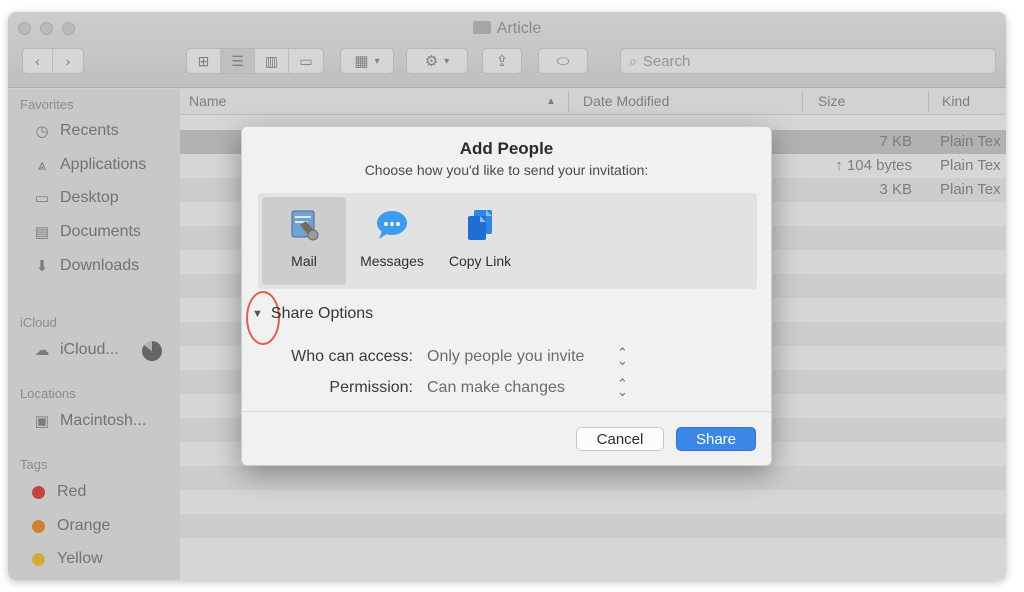 The height and width of the screenshot is (592, 1024). Describe the element at coordinates (392, 241) in the screenshot. I see `service-messages: Messages` at that location.